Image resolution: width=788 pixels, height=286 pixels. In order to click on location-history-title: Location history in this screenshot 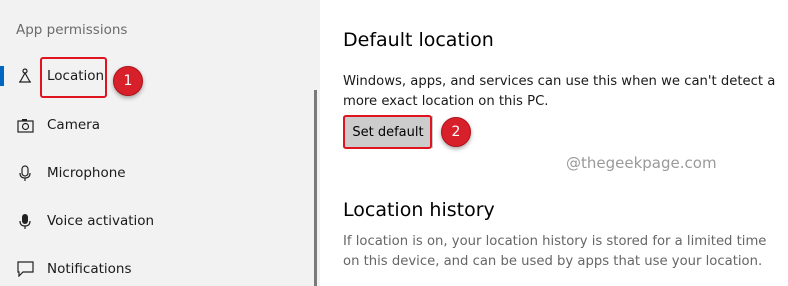, I will do `click(419, 210)`.